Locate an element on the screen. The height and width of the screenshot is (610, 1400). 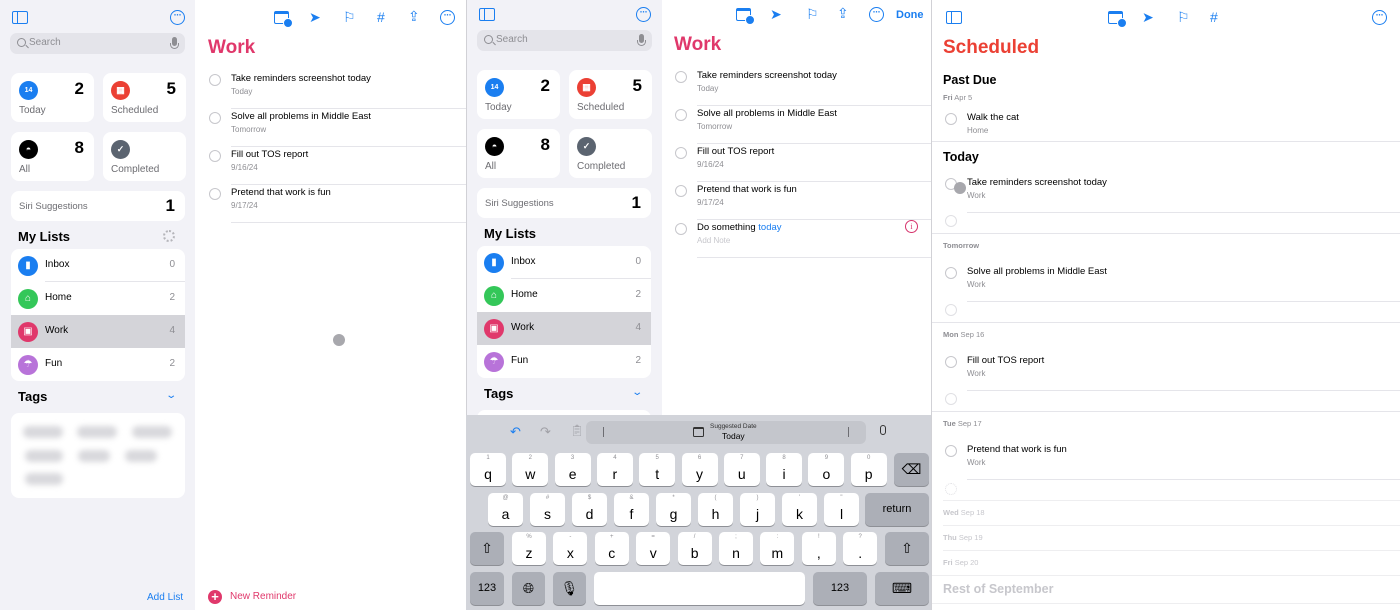
key-x: -x is located at coordinates (570, 548).